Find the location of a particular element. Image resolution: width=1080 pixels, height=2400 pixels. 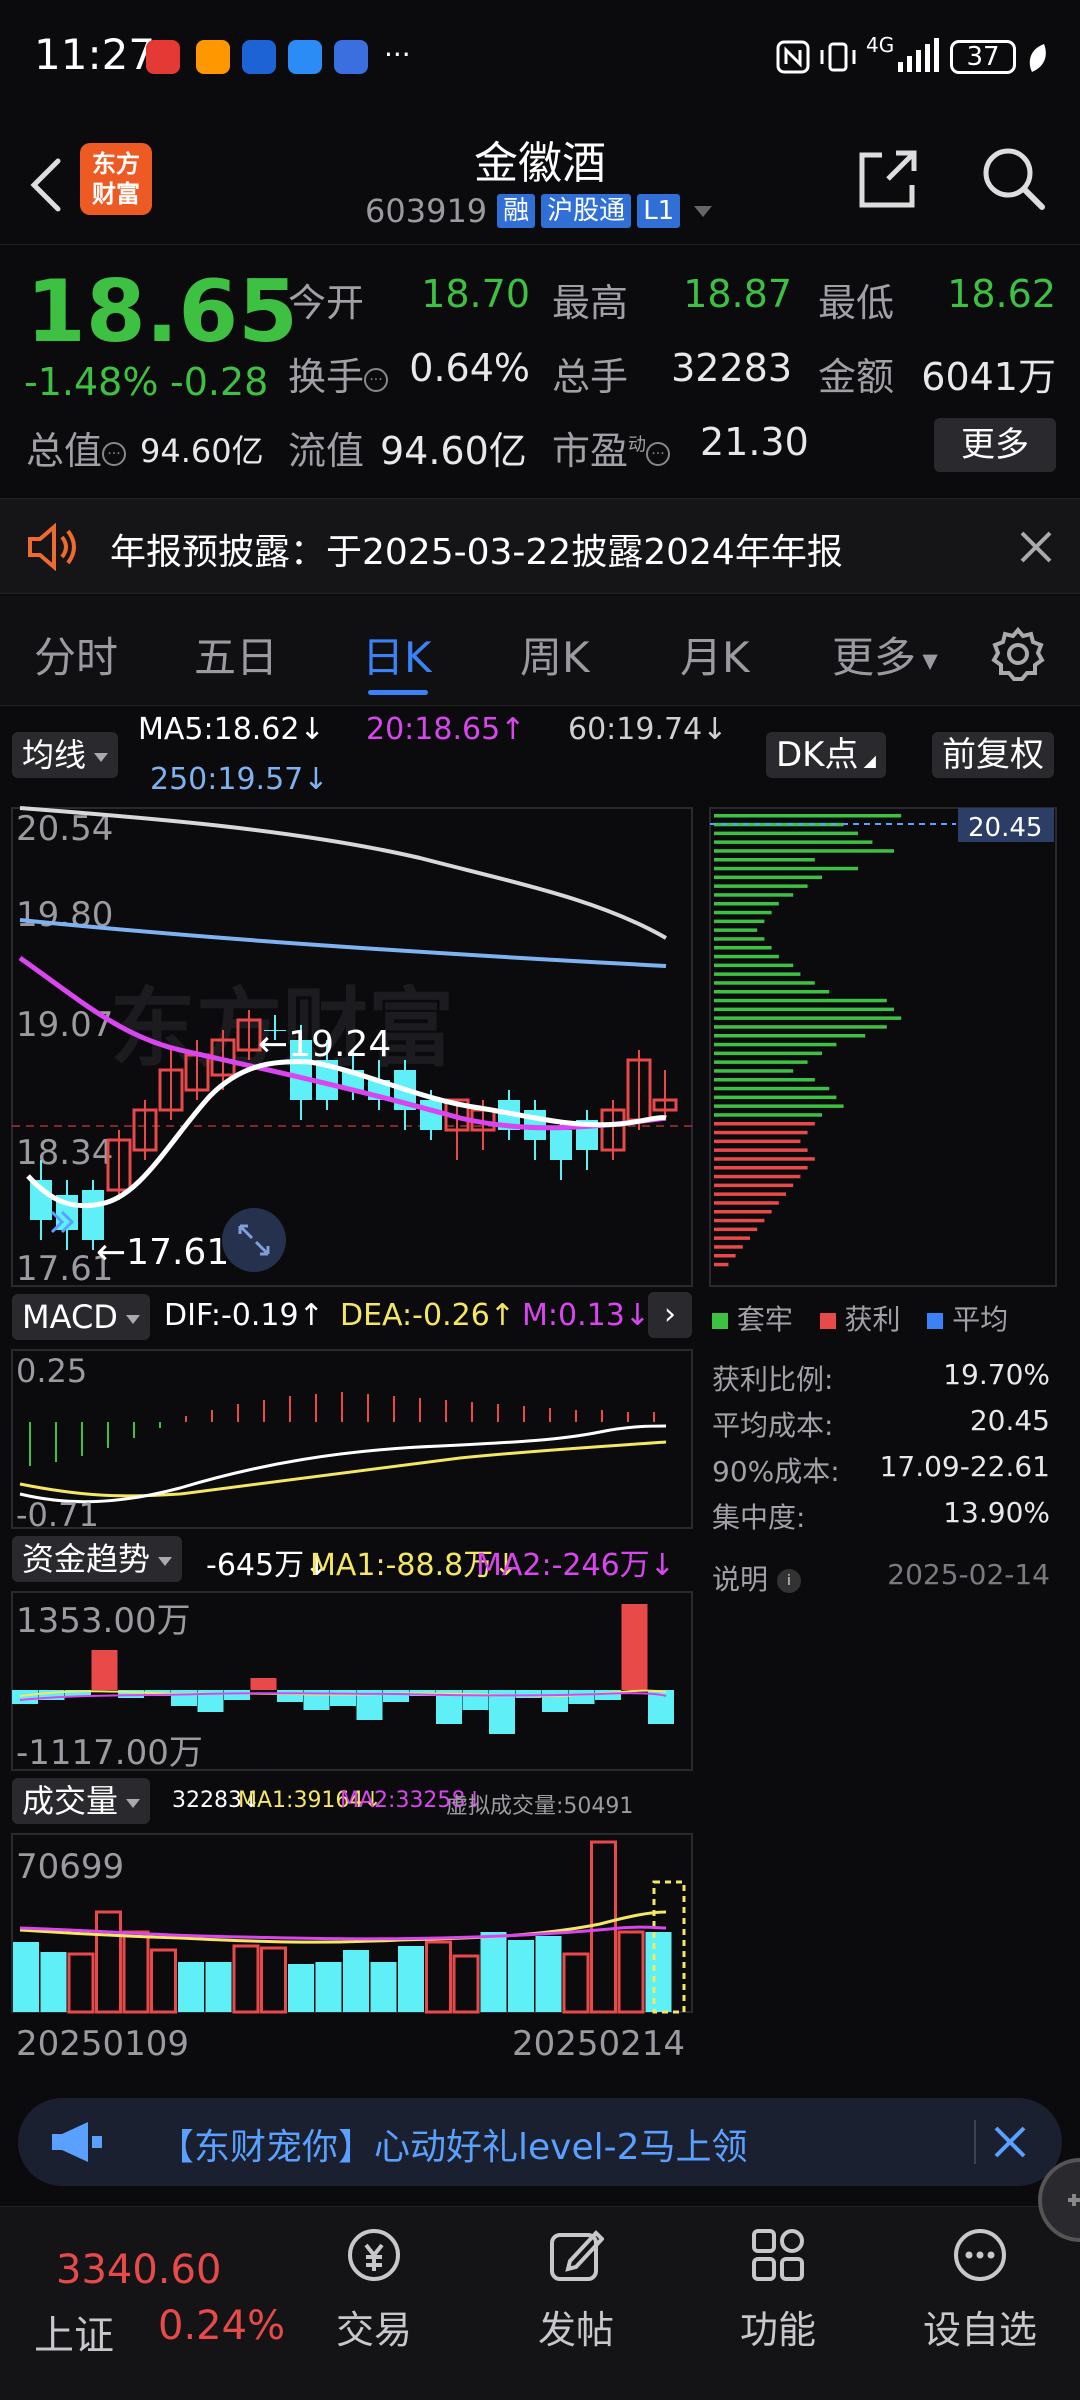

chip-legend: 套牢 获利 平均 is located at coordinates (860, 1318).